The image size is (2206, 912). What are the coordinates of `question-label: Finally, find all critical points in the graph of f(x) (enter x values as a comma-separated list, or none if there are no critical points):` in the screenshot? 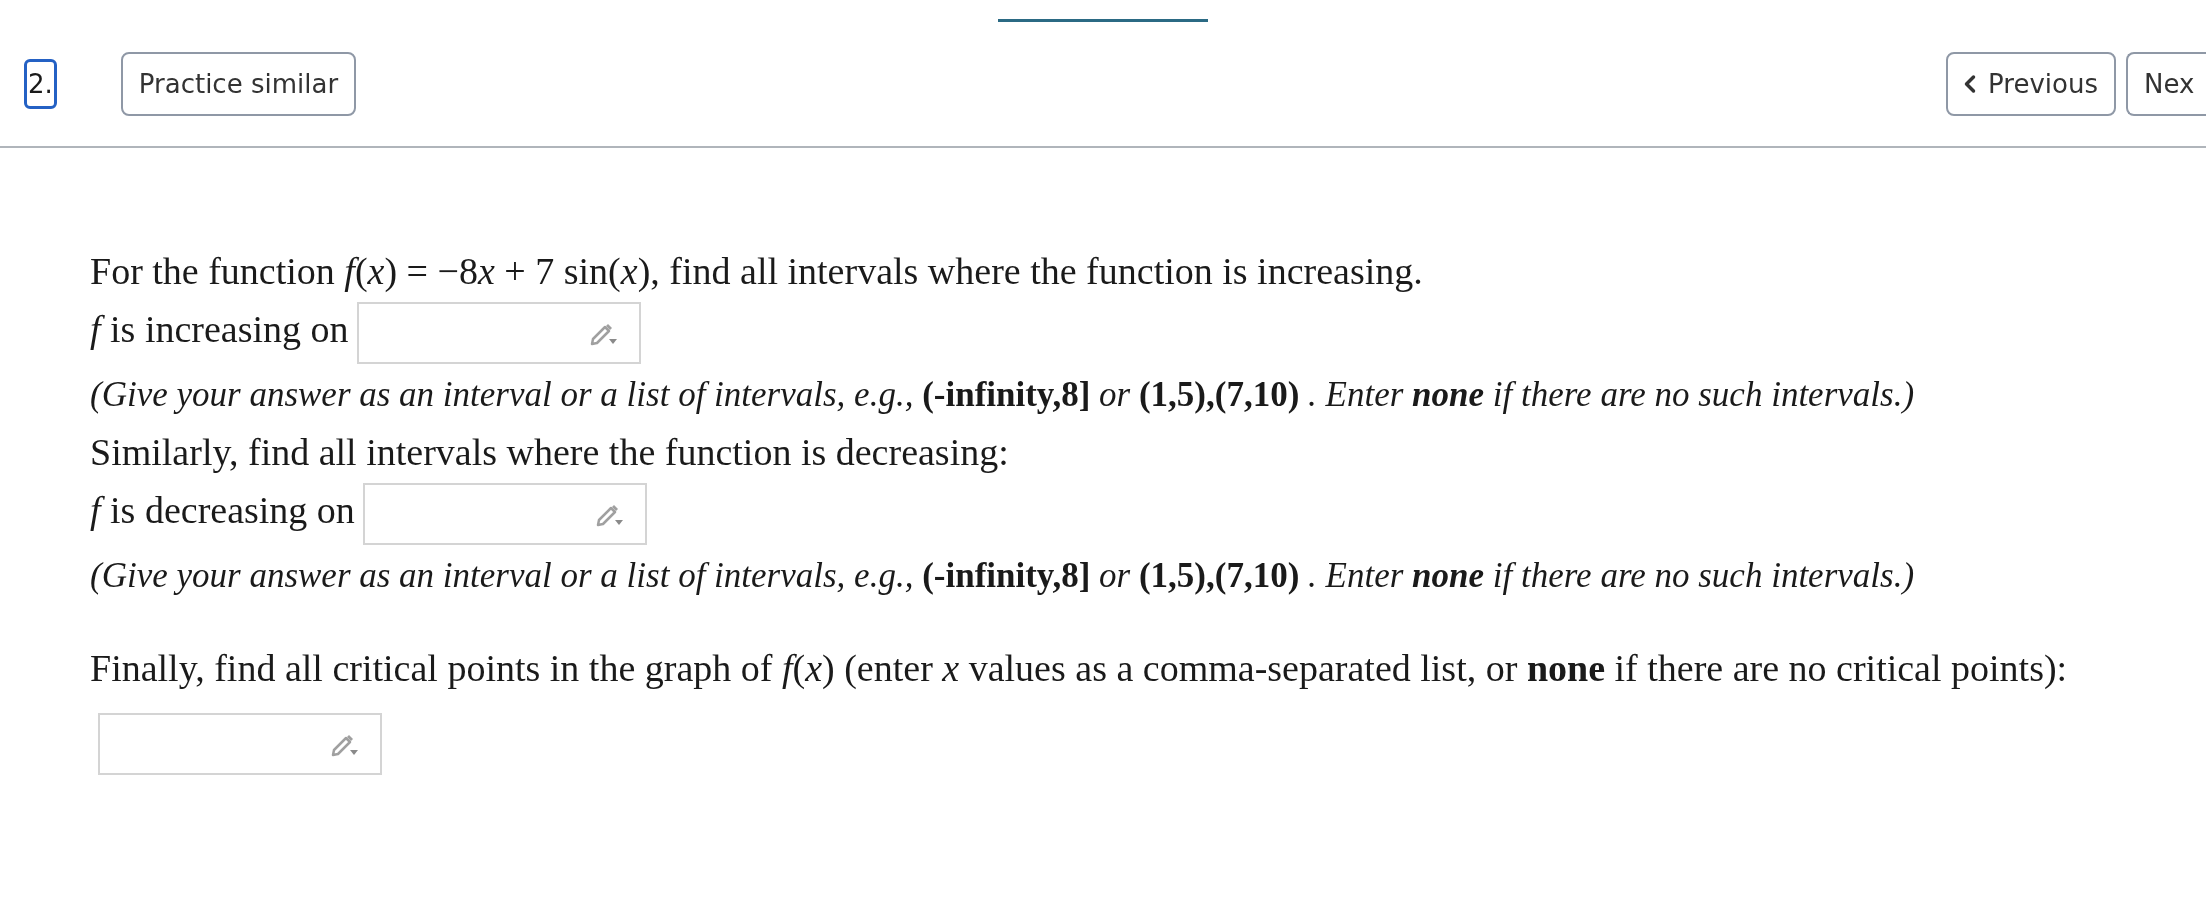 It's located at (1079, 668).